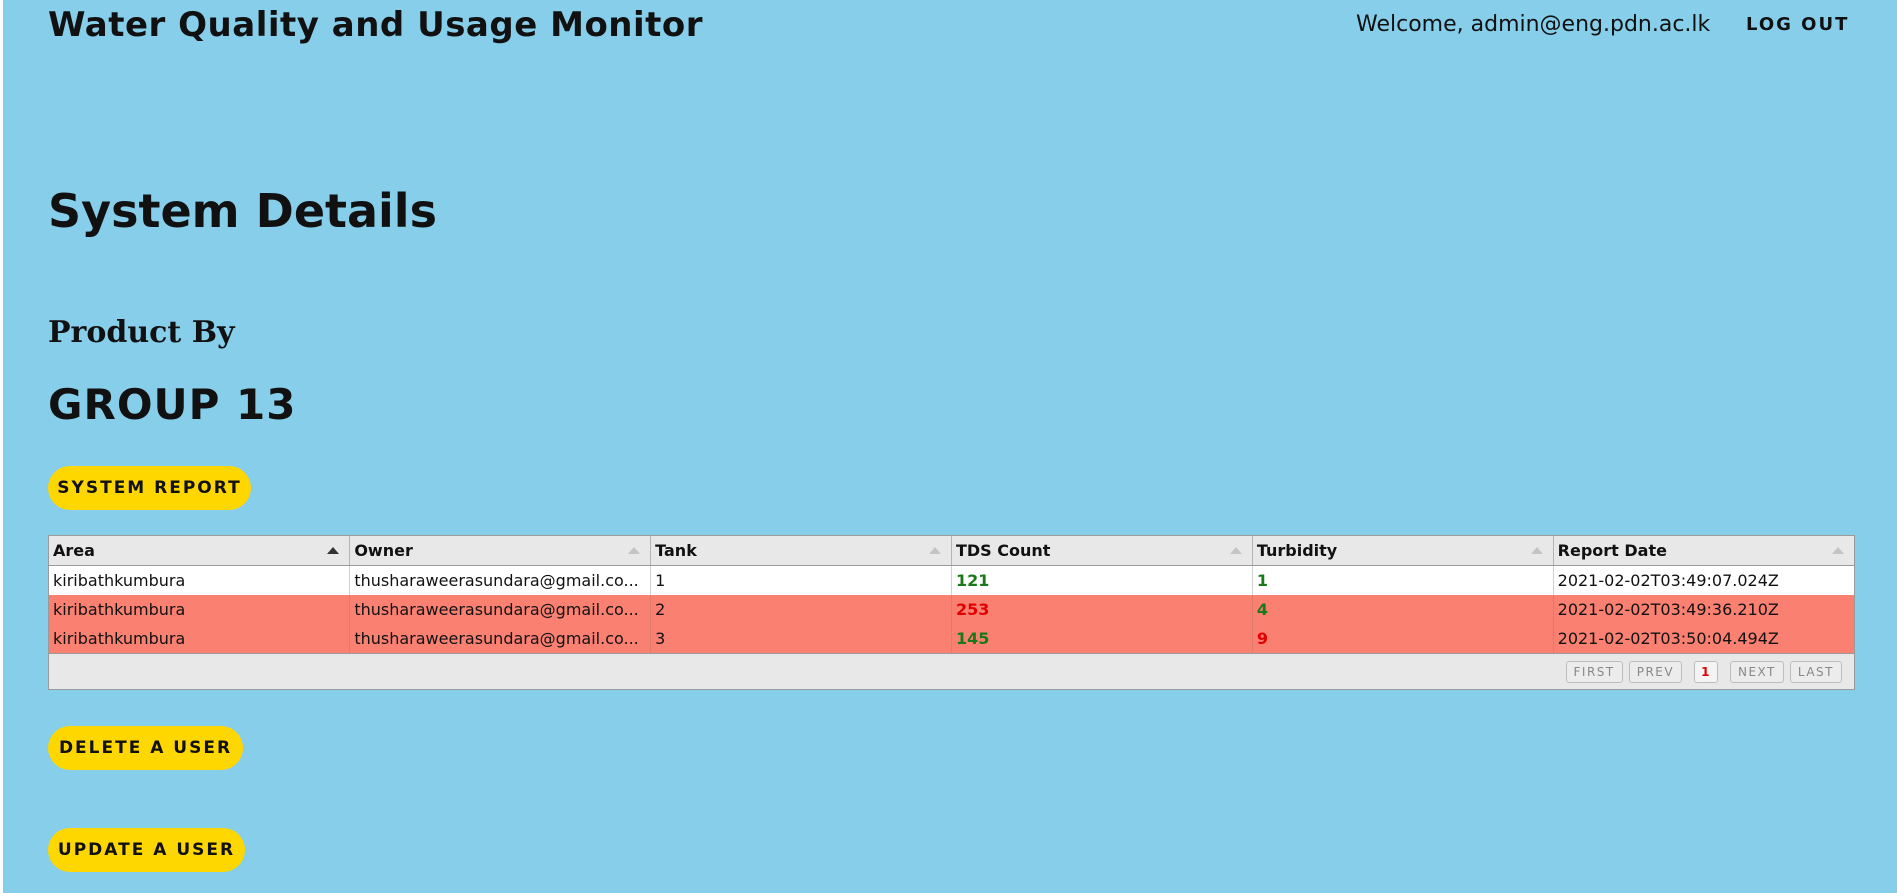  What do you see at coordinates (1706, 672) in the screenshot?
I see `pager-page-number: 1` at bounding box center [1706, 672].